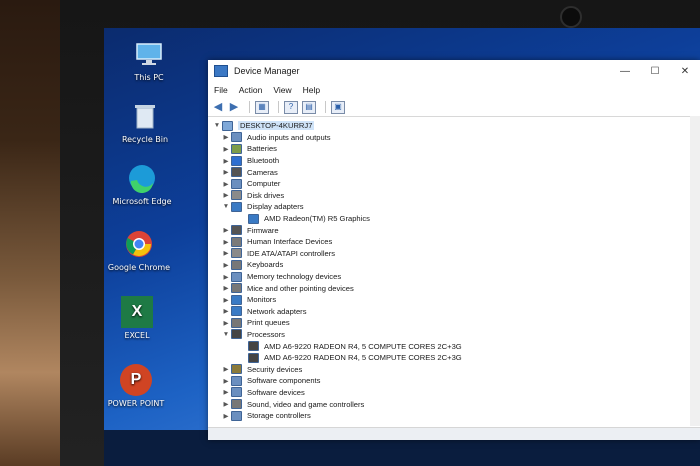 The height and width of the screenshot is (466, 700). Describe the element at coordinates (454, 184) in the screenshot. I see `tree-category-item: ▶ Computer` at that location.